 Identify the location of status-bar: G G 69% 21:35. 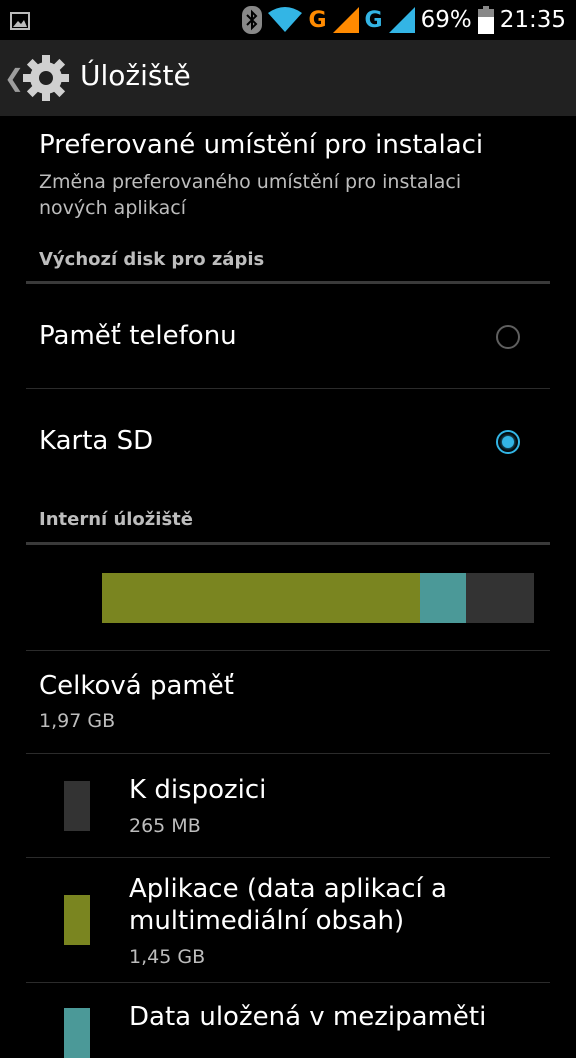
(288, 20).